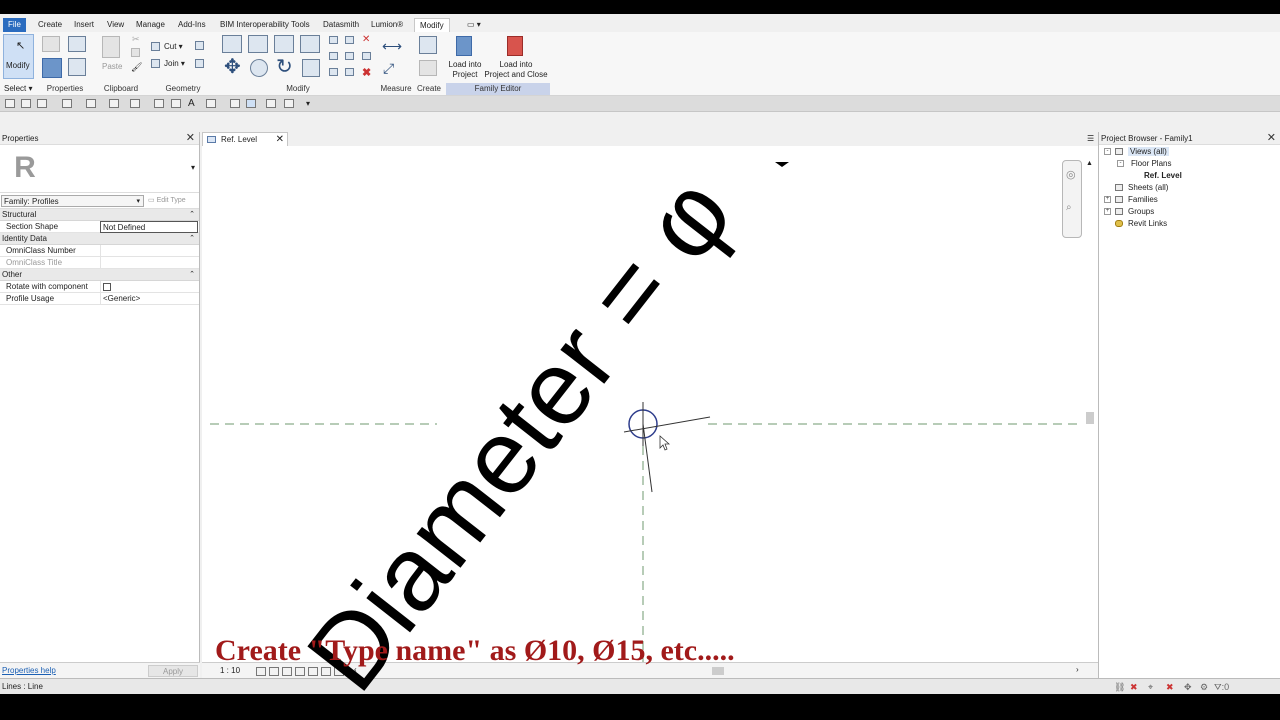 The height and width of the screenshot is (720, 1280). I want to click on rotate-with-component-checkbox, so click(107, 287).